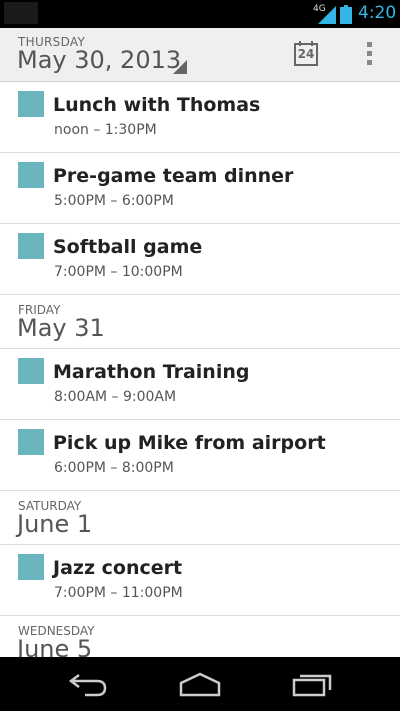 Image resolution: width=400 pixels, height=711 pixels. What do you see at coordinates (118, 272) in the screenshot?
I see `event-time: 7:00PM – 10:00PM` at bounding box center [118, 272].